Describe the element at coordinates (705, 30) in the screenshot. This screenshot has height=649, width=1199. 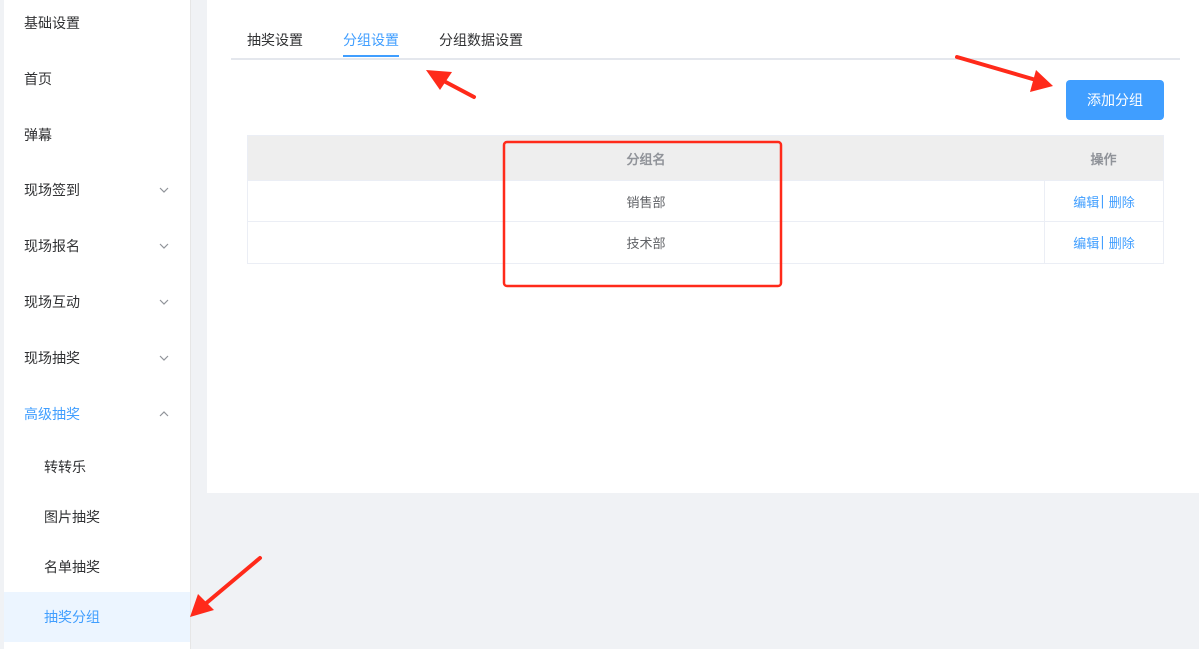
I see `tab-bar: 抽奖设置 分组设置 分组数据设置` at that location.